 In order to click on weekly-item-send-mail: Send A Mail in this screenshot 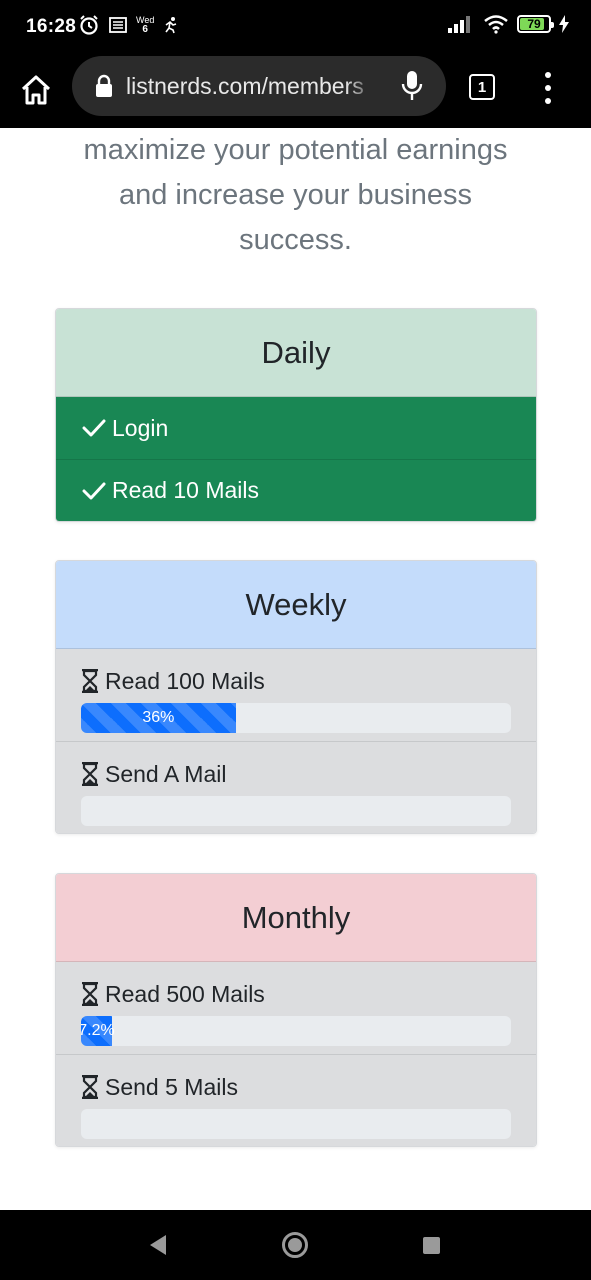, I will do `click(296, 787)`.